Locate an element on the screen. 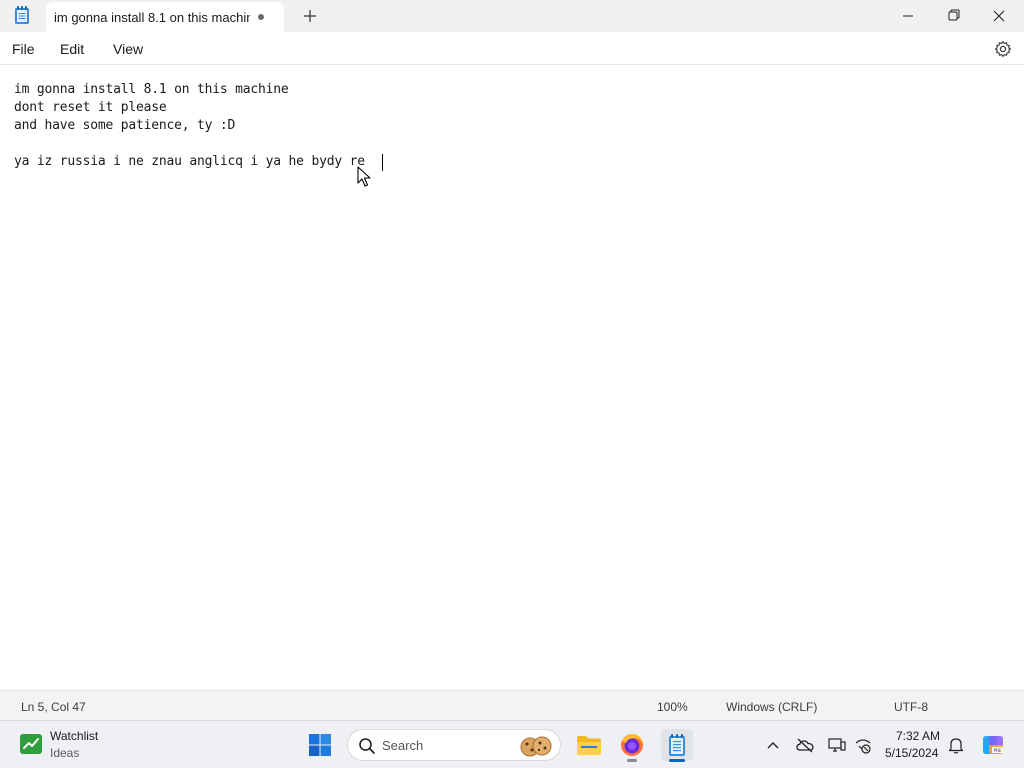 This screenshot has height=768, width=1024. taskbar-notepad is located at coordinates (677, 745).